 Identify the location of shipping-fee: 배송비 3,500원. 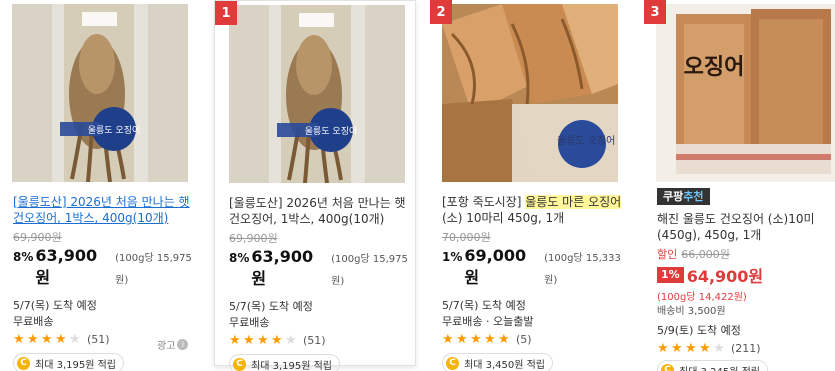
(691, 311).